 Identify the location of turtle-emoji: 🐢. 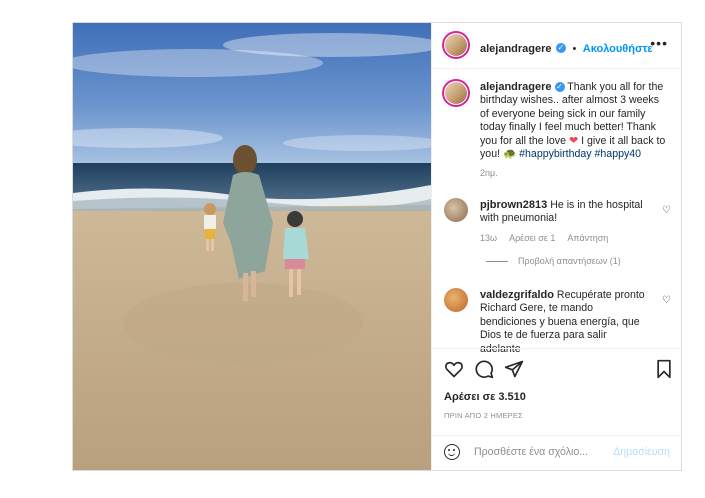
(509, 154).